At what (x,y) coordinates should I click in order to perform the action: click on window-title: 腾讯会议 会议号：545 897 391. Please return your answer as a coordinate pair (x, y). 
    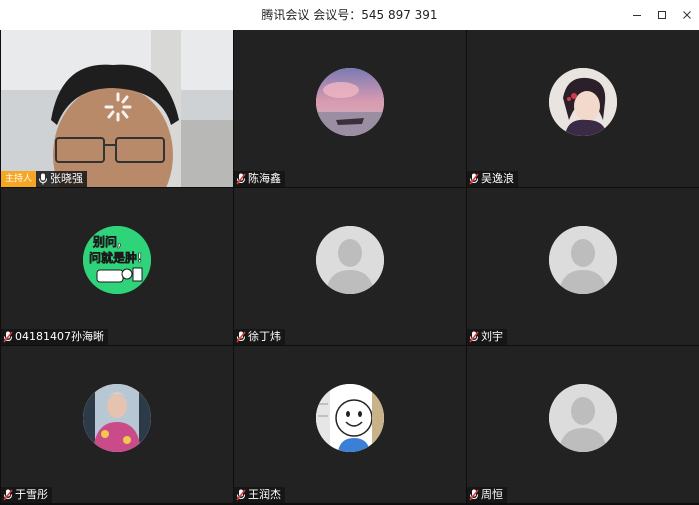
    Looking at the image, I should click on (349, 15).